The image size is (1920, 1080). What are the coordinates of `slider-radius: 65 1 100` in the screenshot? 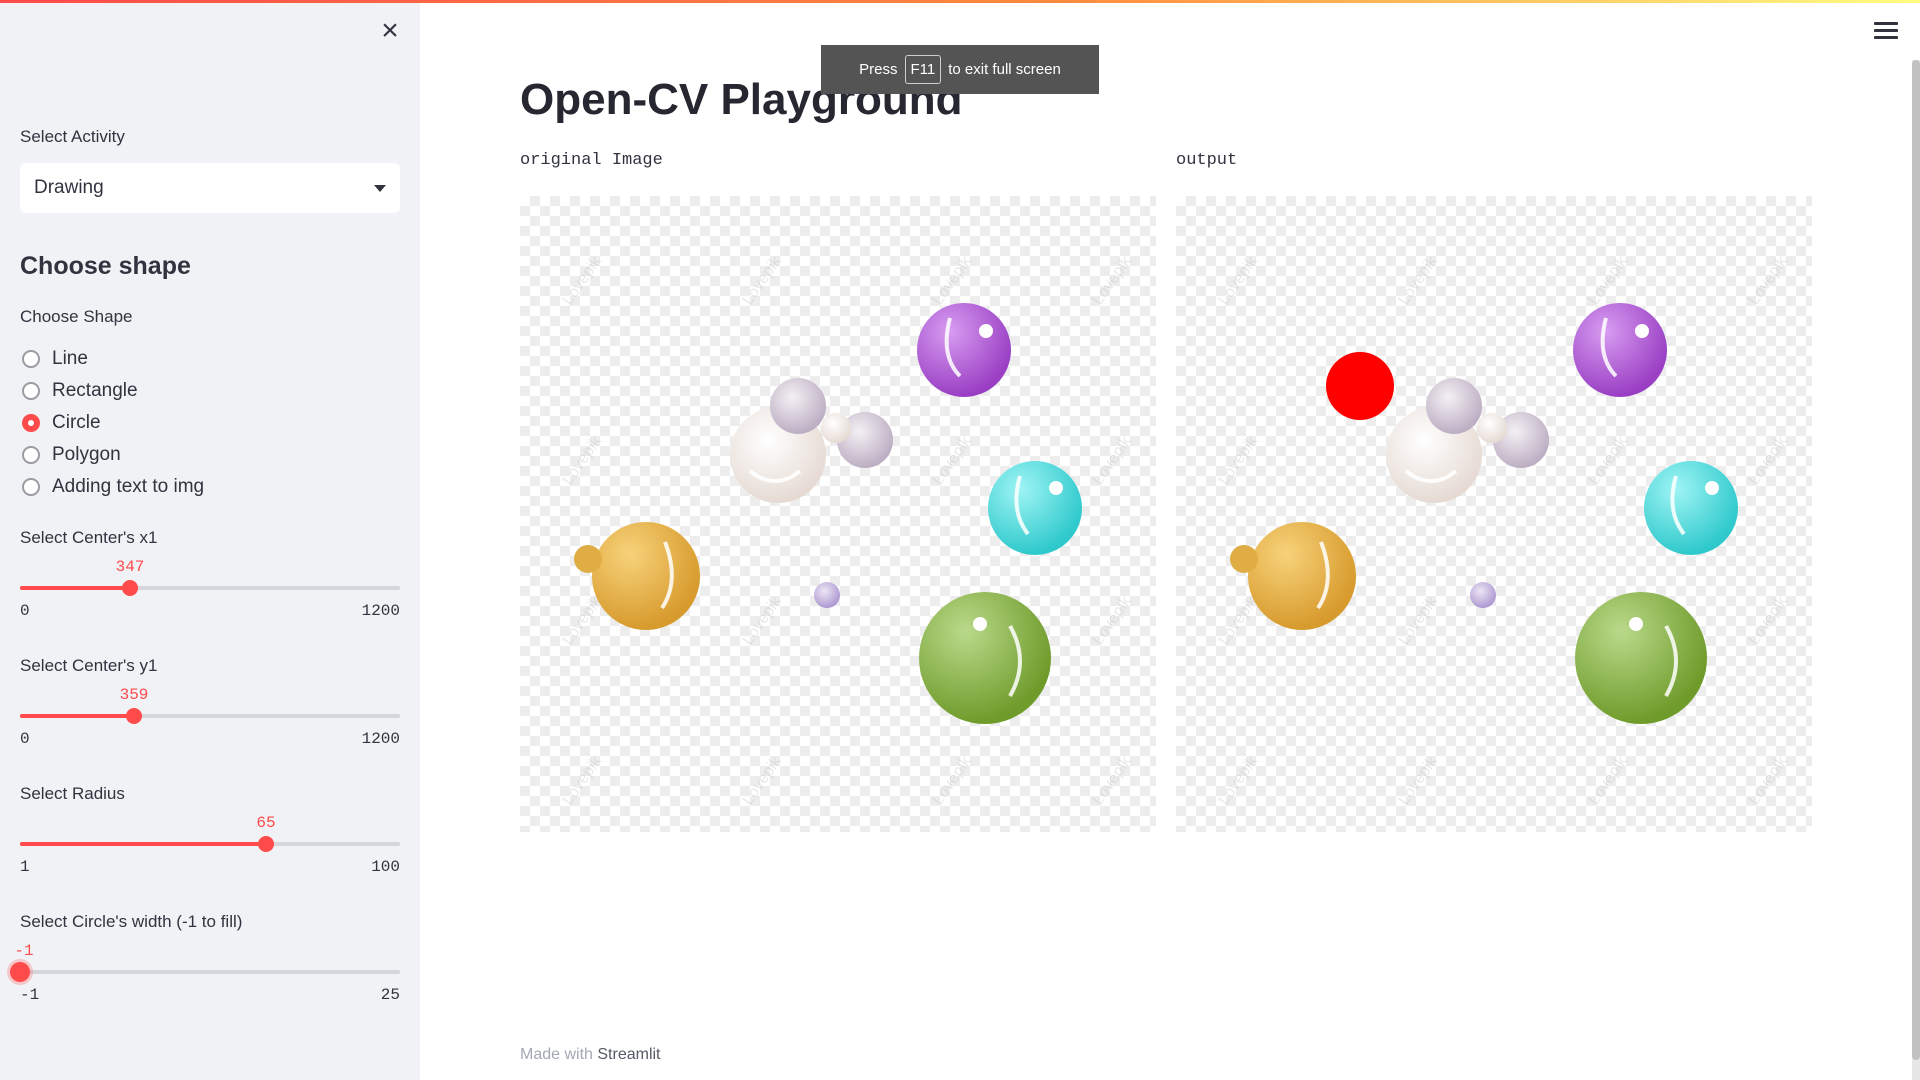 It's located at (210, 854).